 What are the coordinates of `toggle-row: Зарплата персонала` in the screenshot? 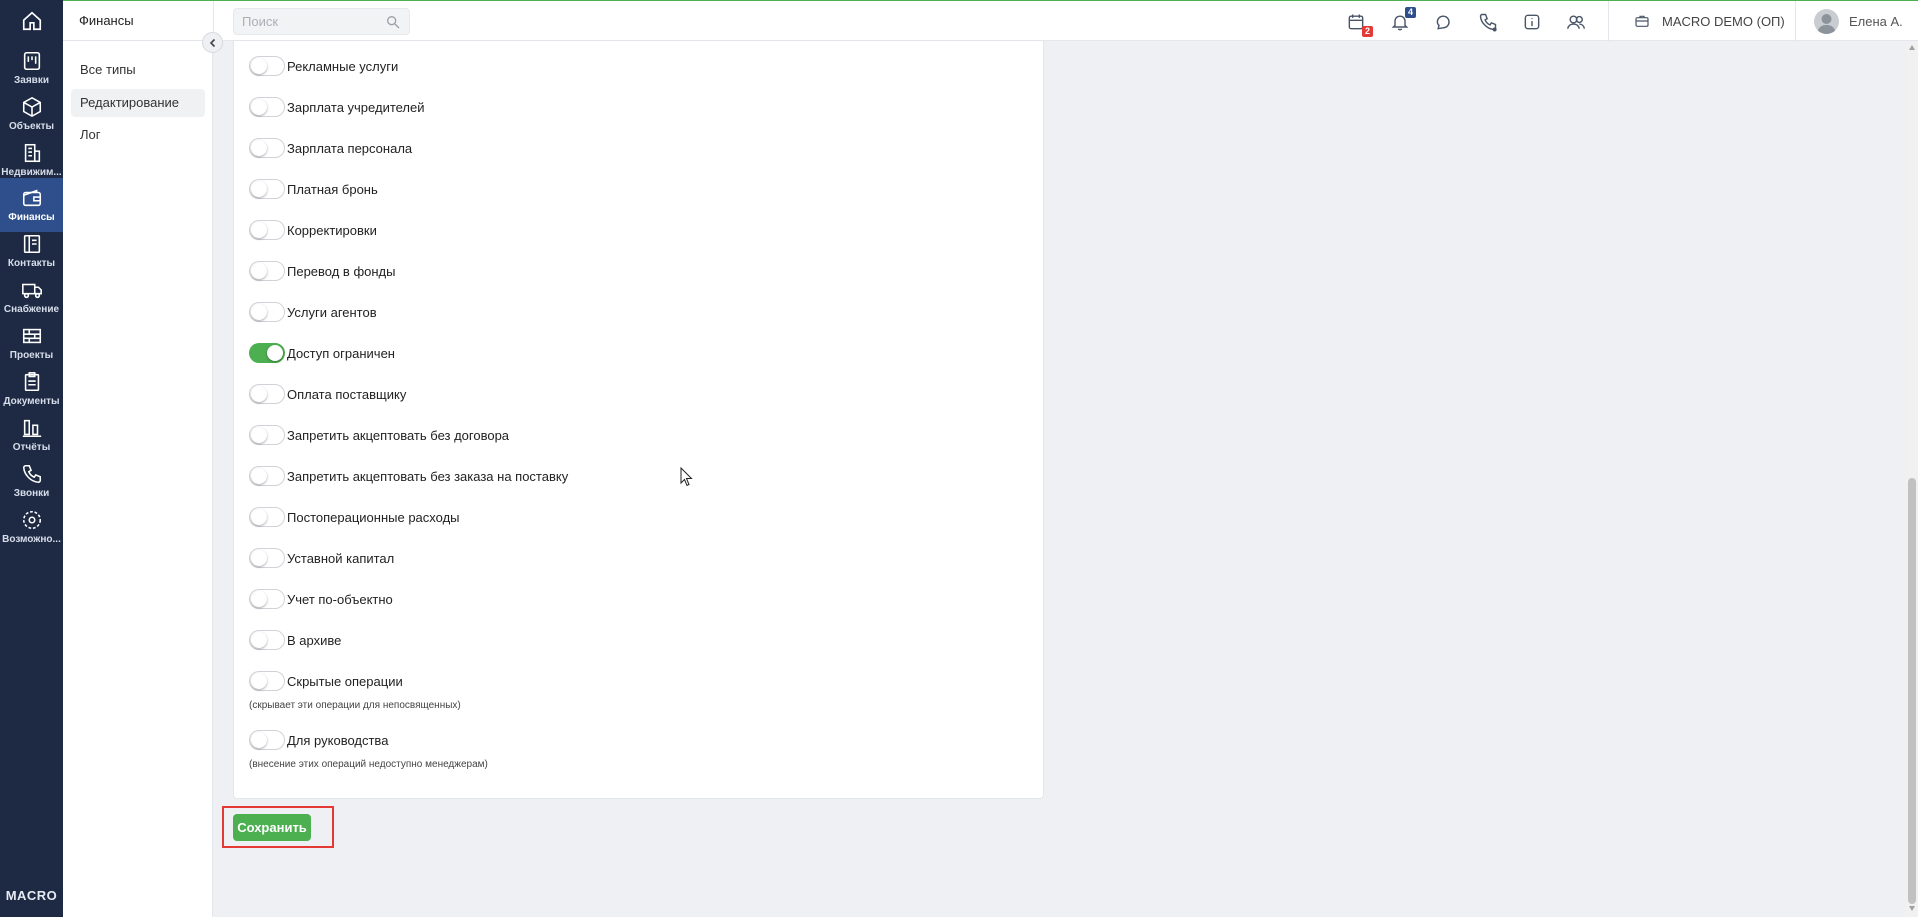 It's located at (330, 148).